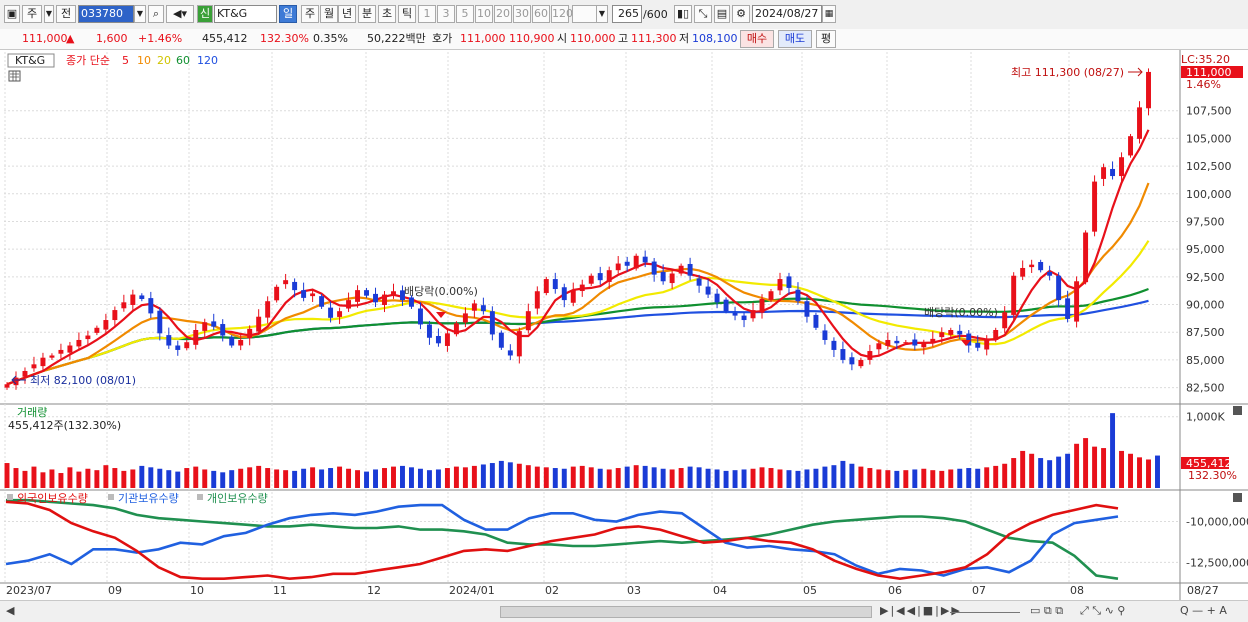 Image resolution: width=1248 pixels, height=622 pixels. Describe the element at coordinates (703, 14) in the screenshot. I see `tools-icon: ⤡` at that location.